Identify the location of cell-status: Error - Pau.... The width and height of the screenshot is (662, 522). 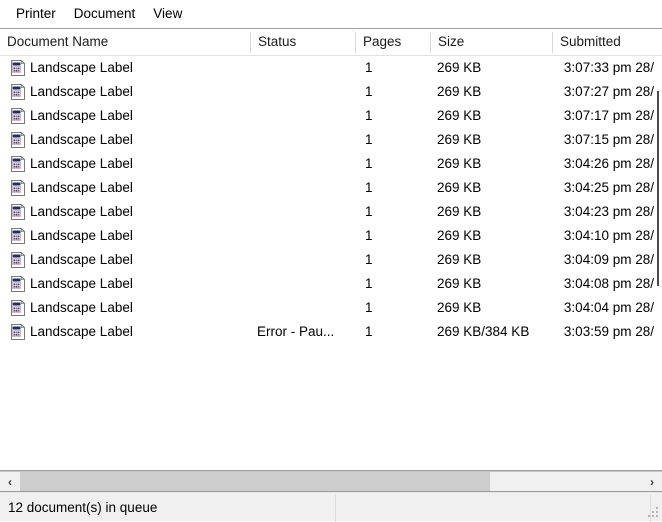
(296, 331).